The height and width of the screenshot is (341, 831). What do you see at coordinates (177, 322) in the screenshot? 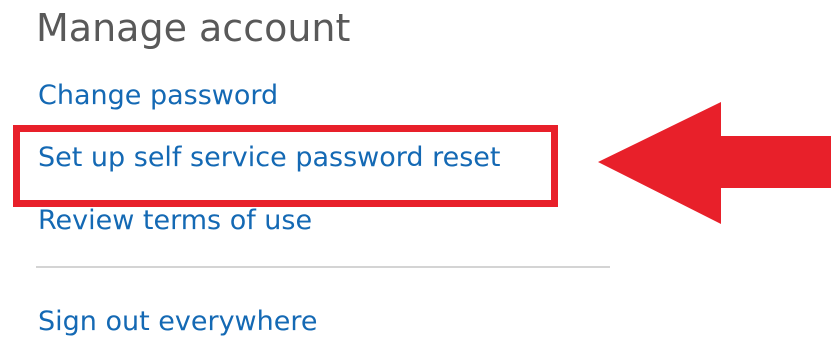
I see `sign-out-everywhere-link: Sign out everywhere` at bounding box center [177, 322].